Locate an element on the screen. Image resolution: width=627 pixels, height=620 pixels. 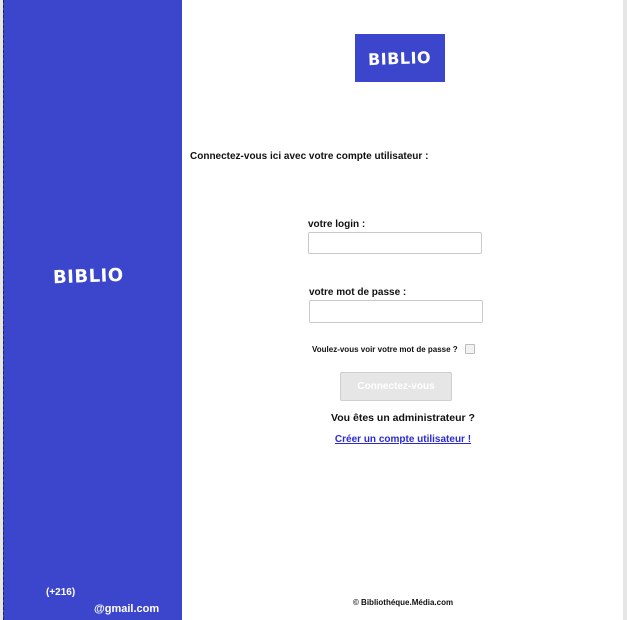
footer-copyright: © Bibliothéque.Média.com is located at coordinates (403, 602).